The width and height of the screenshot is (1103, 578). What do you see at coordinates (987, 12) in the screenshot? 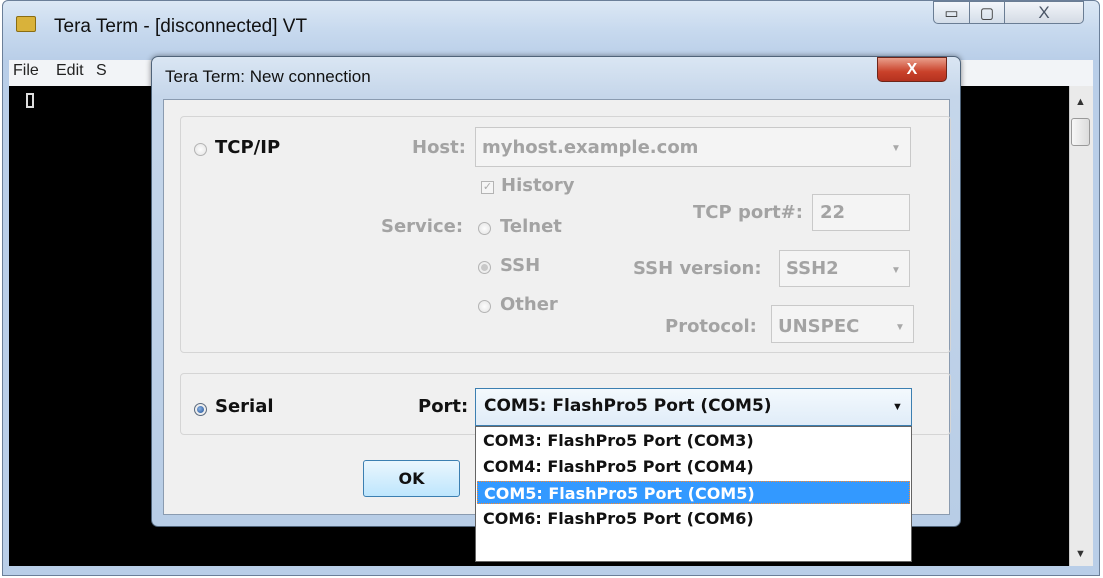
I see `maximize-button: ▢` at bounding box center [987, 12].